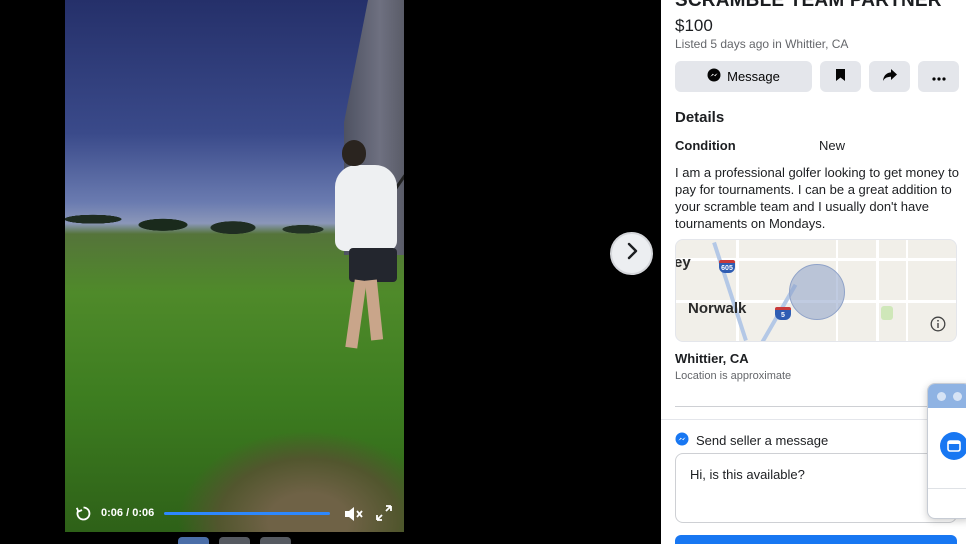  Describe the element at coordinates (694, 25) in the screenshot. I see `listing-price: $100` at that location.